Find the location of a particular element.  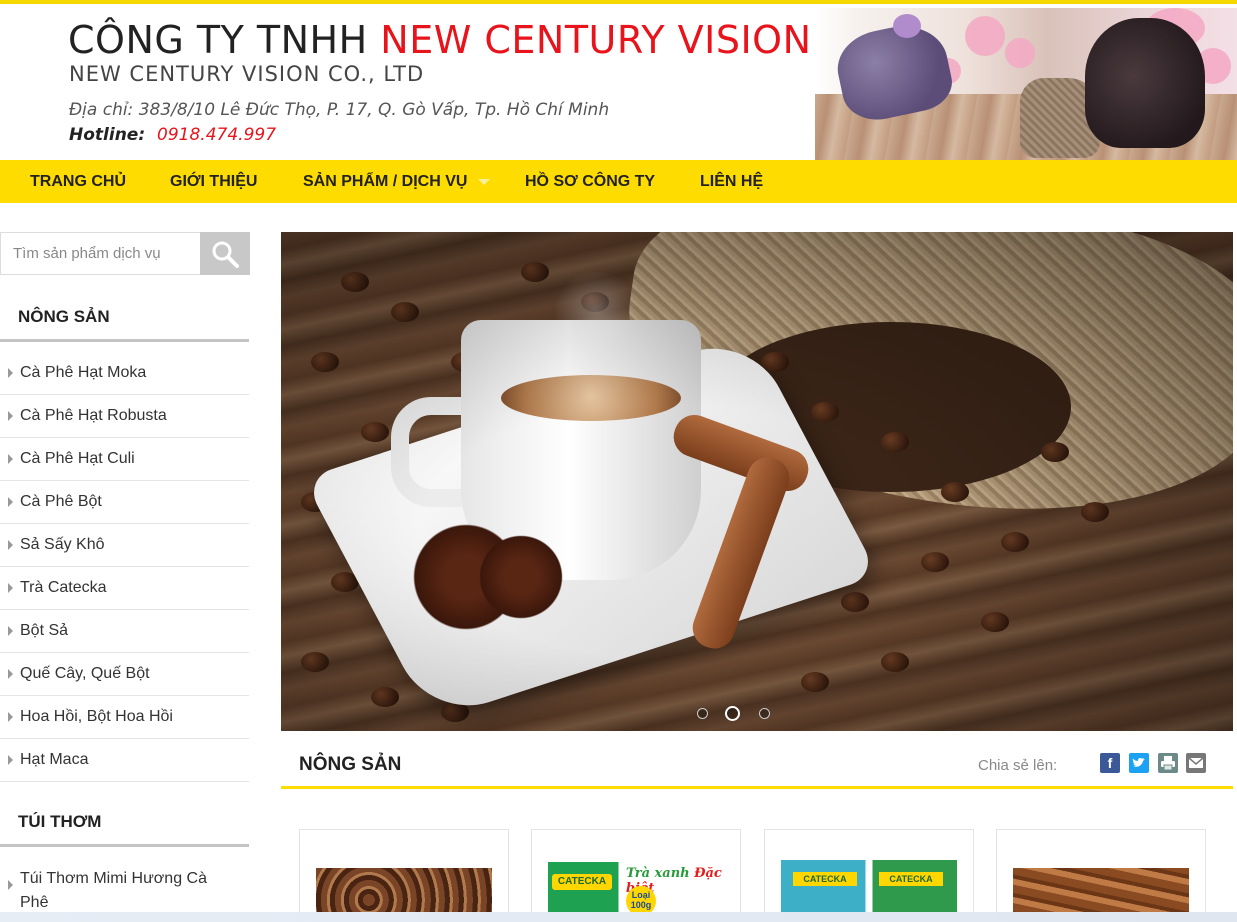

product-card: CATECKA CATECKA is located at coordinates (869, 875).